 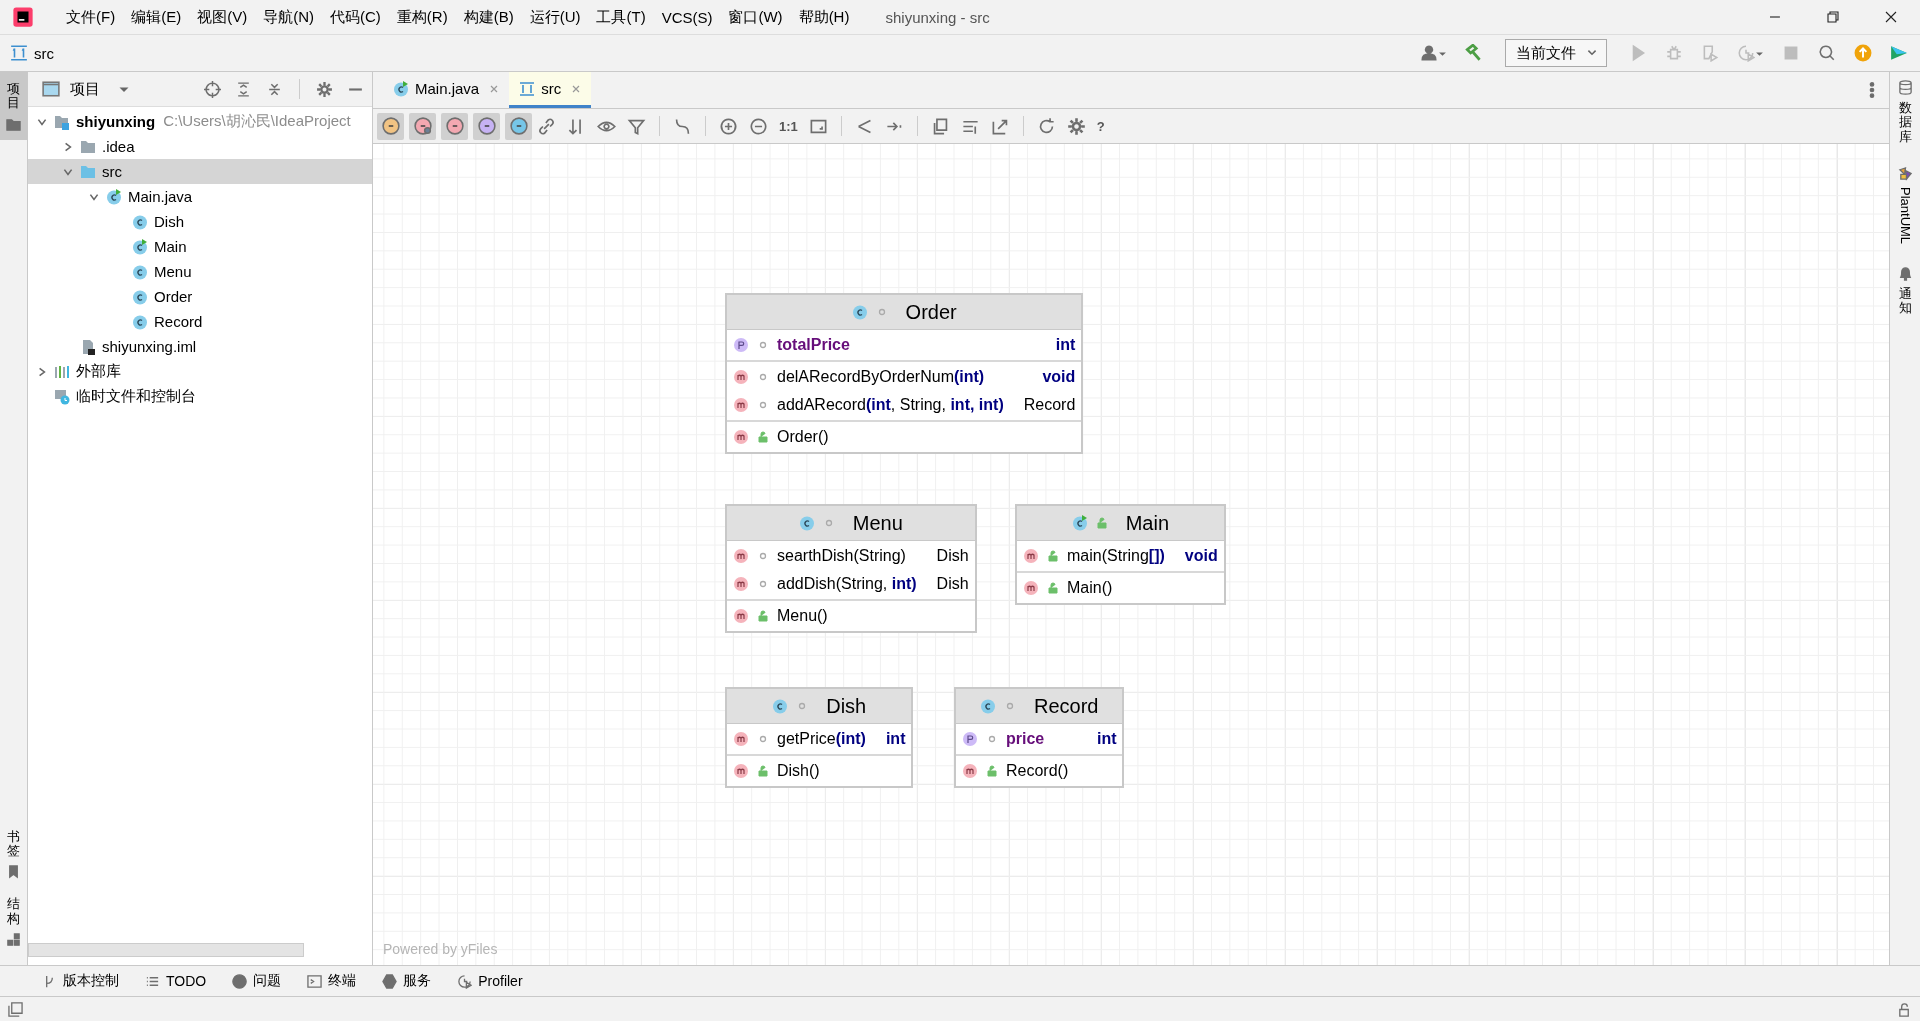 What do you see at coordinates (355, 17) in the screenshot?
I see `menubar-entry: 代码(C)` at bounding box center [355, 17].